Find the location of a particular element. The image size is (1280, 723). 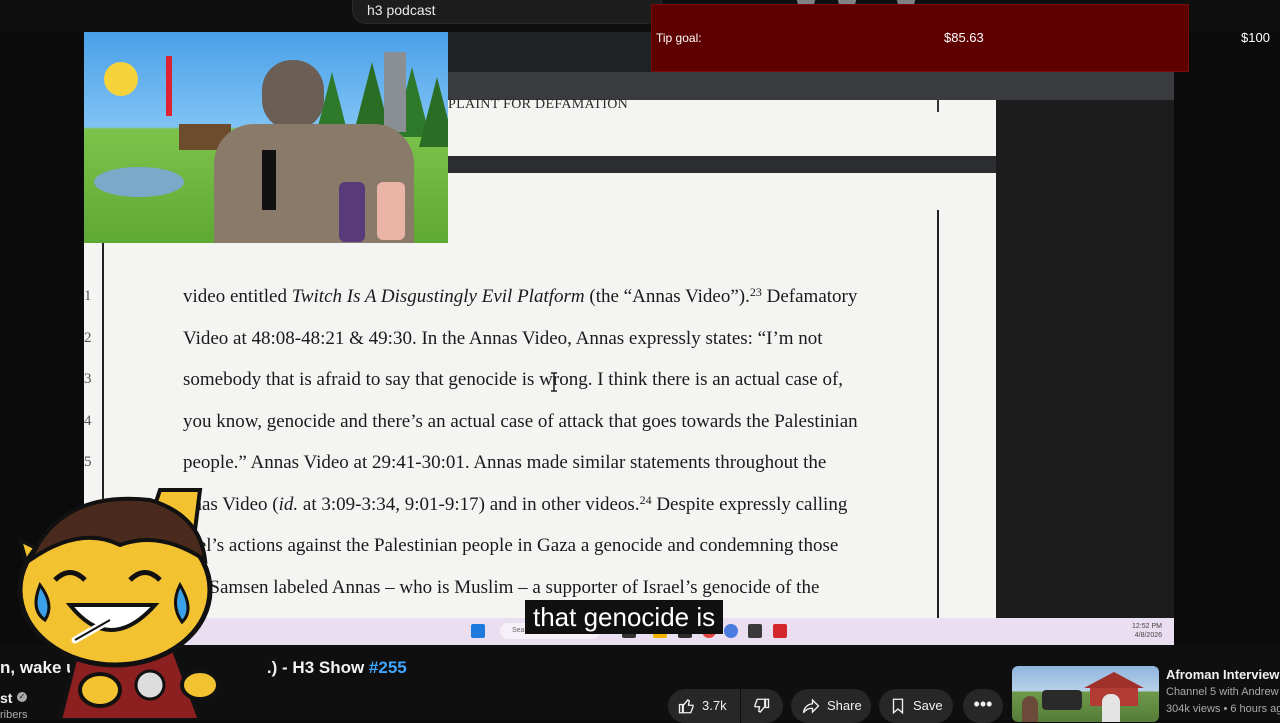

caption-text: that genocide is is located at coordinates (624, 617).